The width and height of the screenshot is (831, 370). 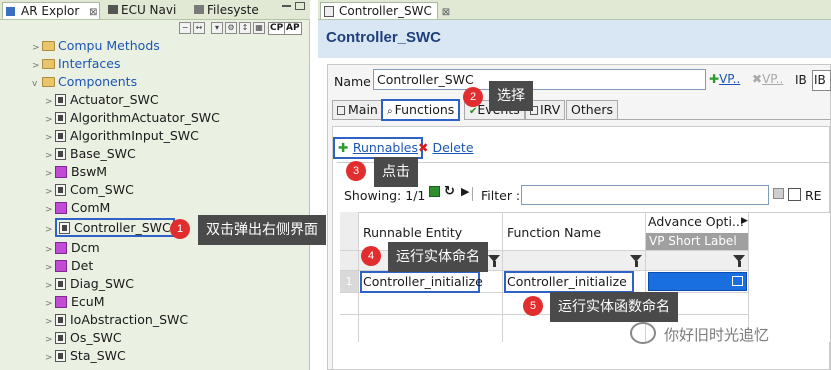 I want to click on cp-toggle: CP, so click(x=277, y=28).